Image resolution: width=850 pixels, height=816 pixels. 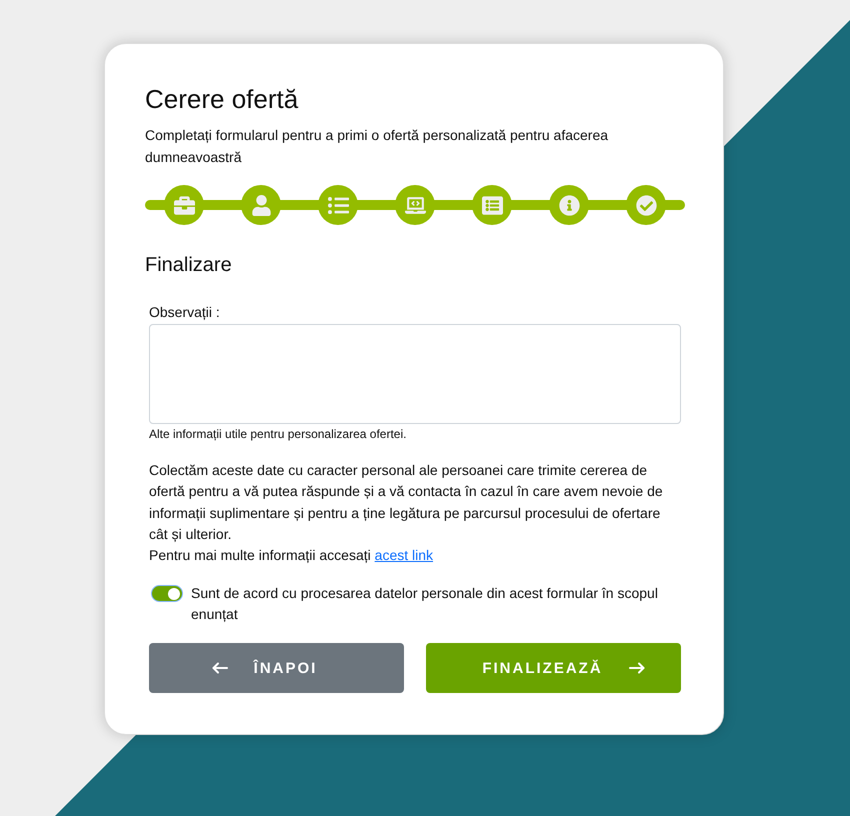 I want to click on more-info-text: Pentru mai multe informații accesați acest link, so click(x=291, y=556).